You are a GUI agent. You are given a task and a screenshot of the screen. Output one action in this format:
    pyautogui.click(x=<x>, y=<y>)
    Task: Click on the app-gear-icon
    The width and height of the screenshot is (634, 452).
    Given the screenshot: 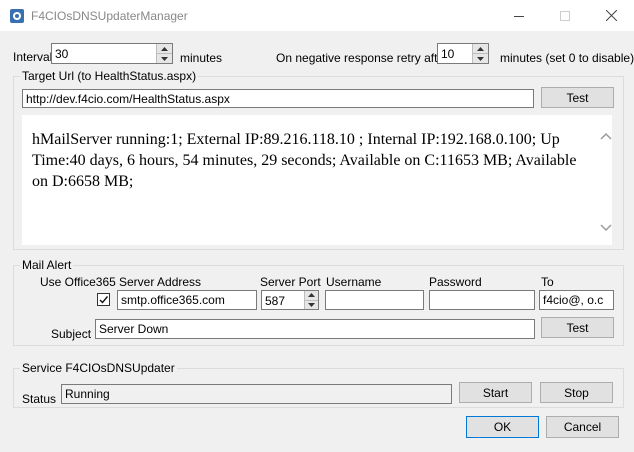 What is the action you would take?
    pyautogui.click(x=17, y=16)
    